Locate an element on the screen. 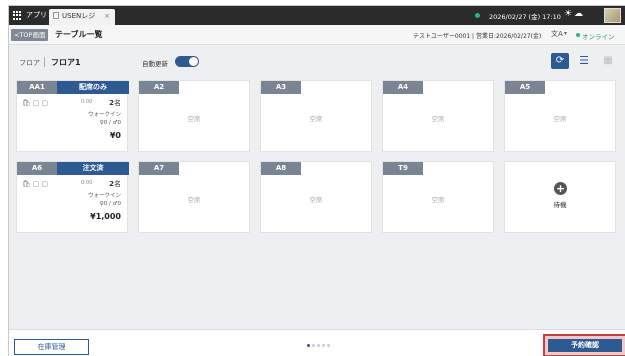 This screenshot has width=625, height=356. chevron-down-icon: ▾ is located at coordinates (565, 33).